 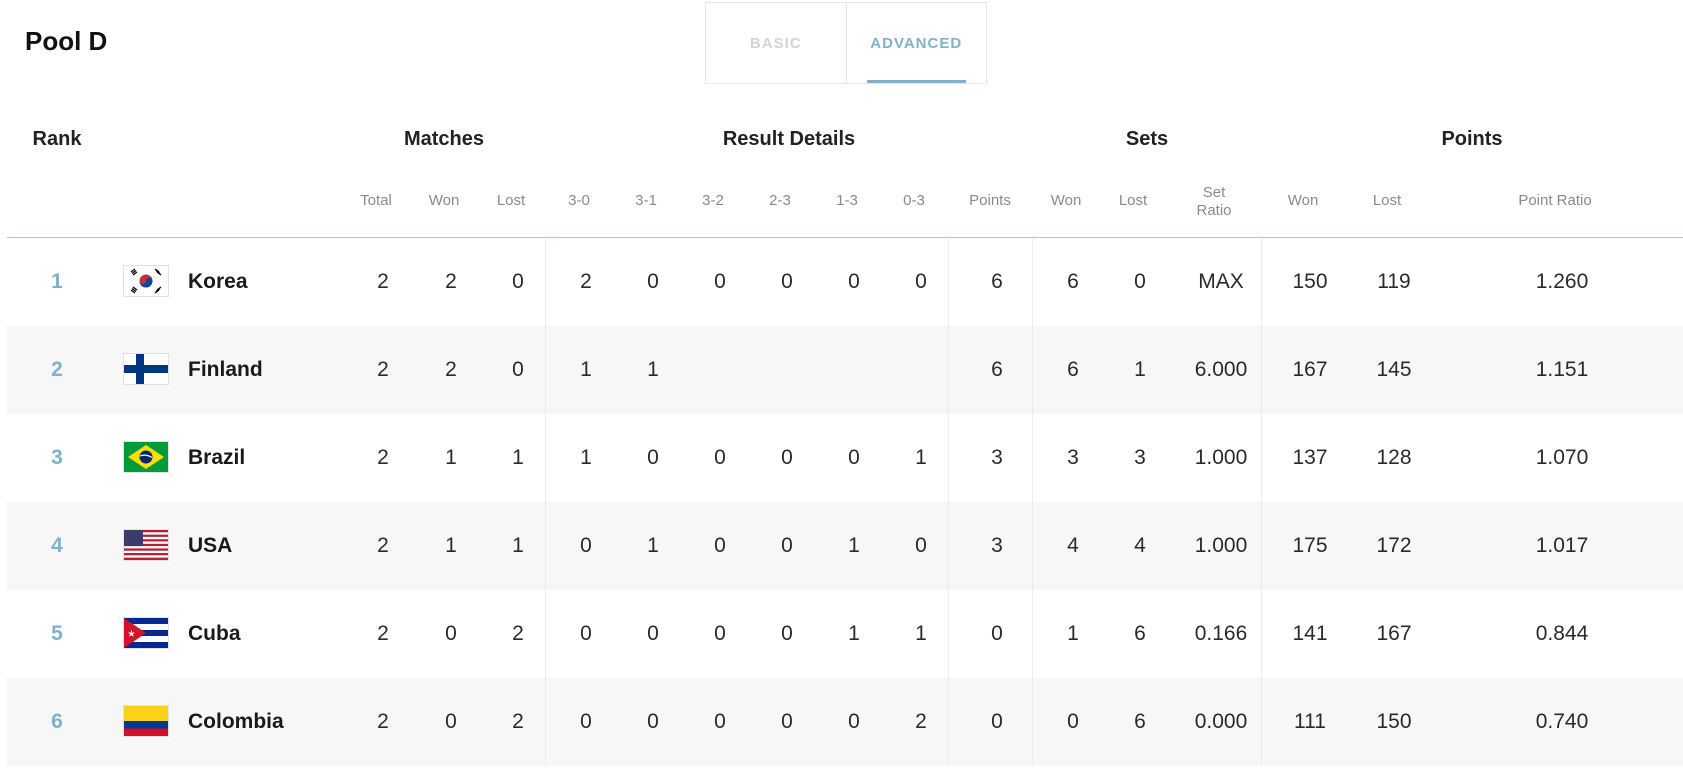 I want to click on usa-flag-icon, so click(x=146, y=545).